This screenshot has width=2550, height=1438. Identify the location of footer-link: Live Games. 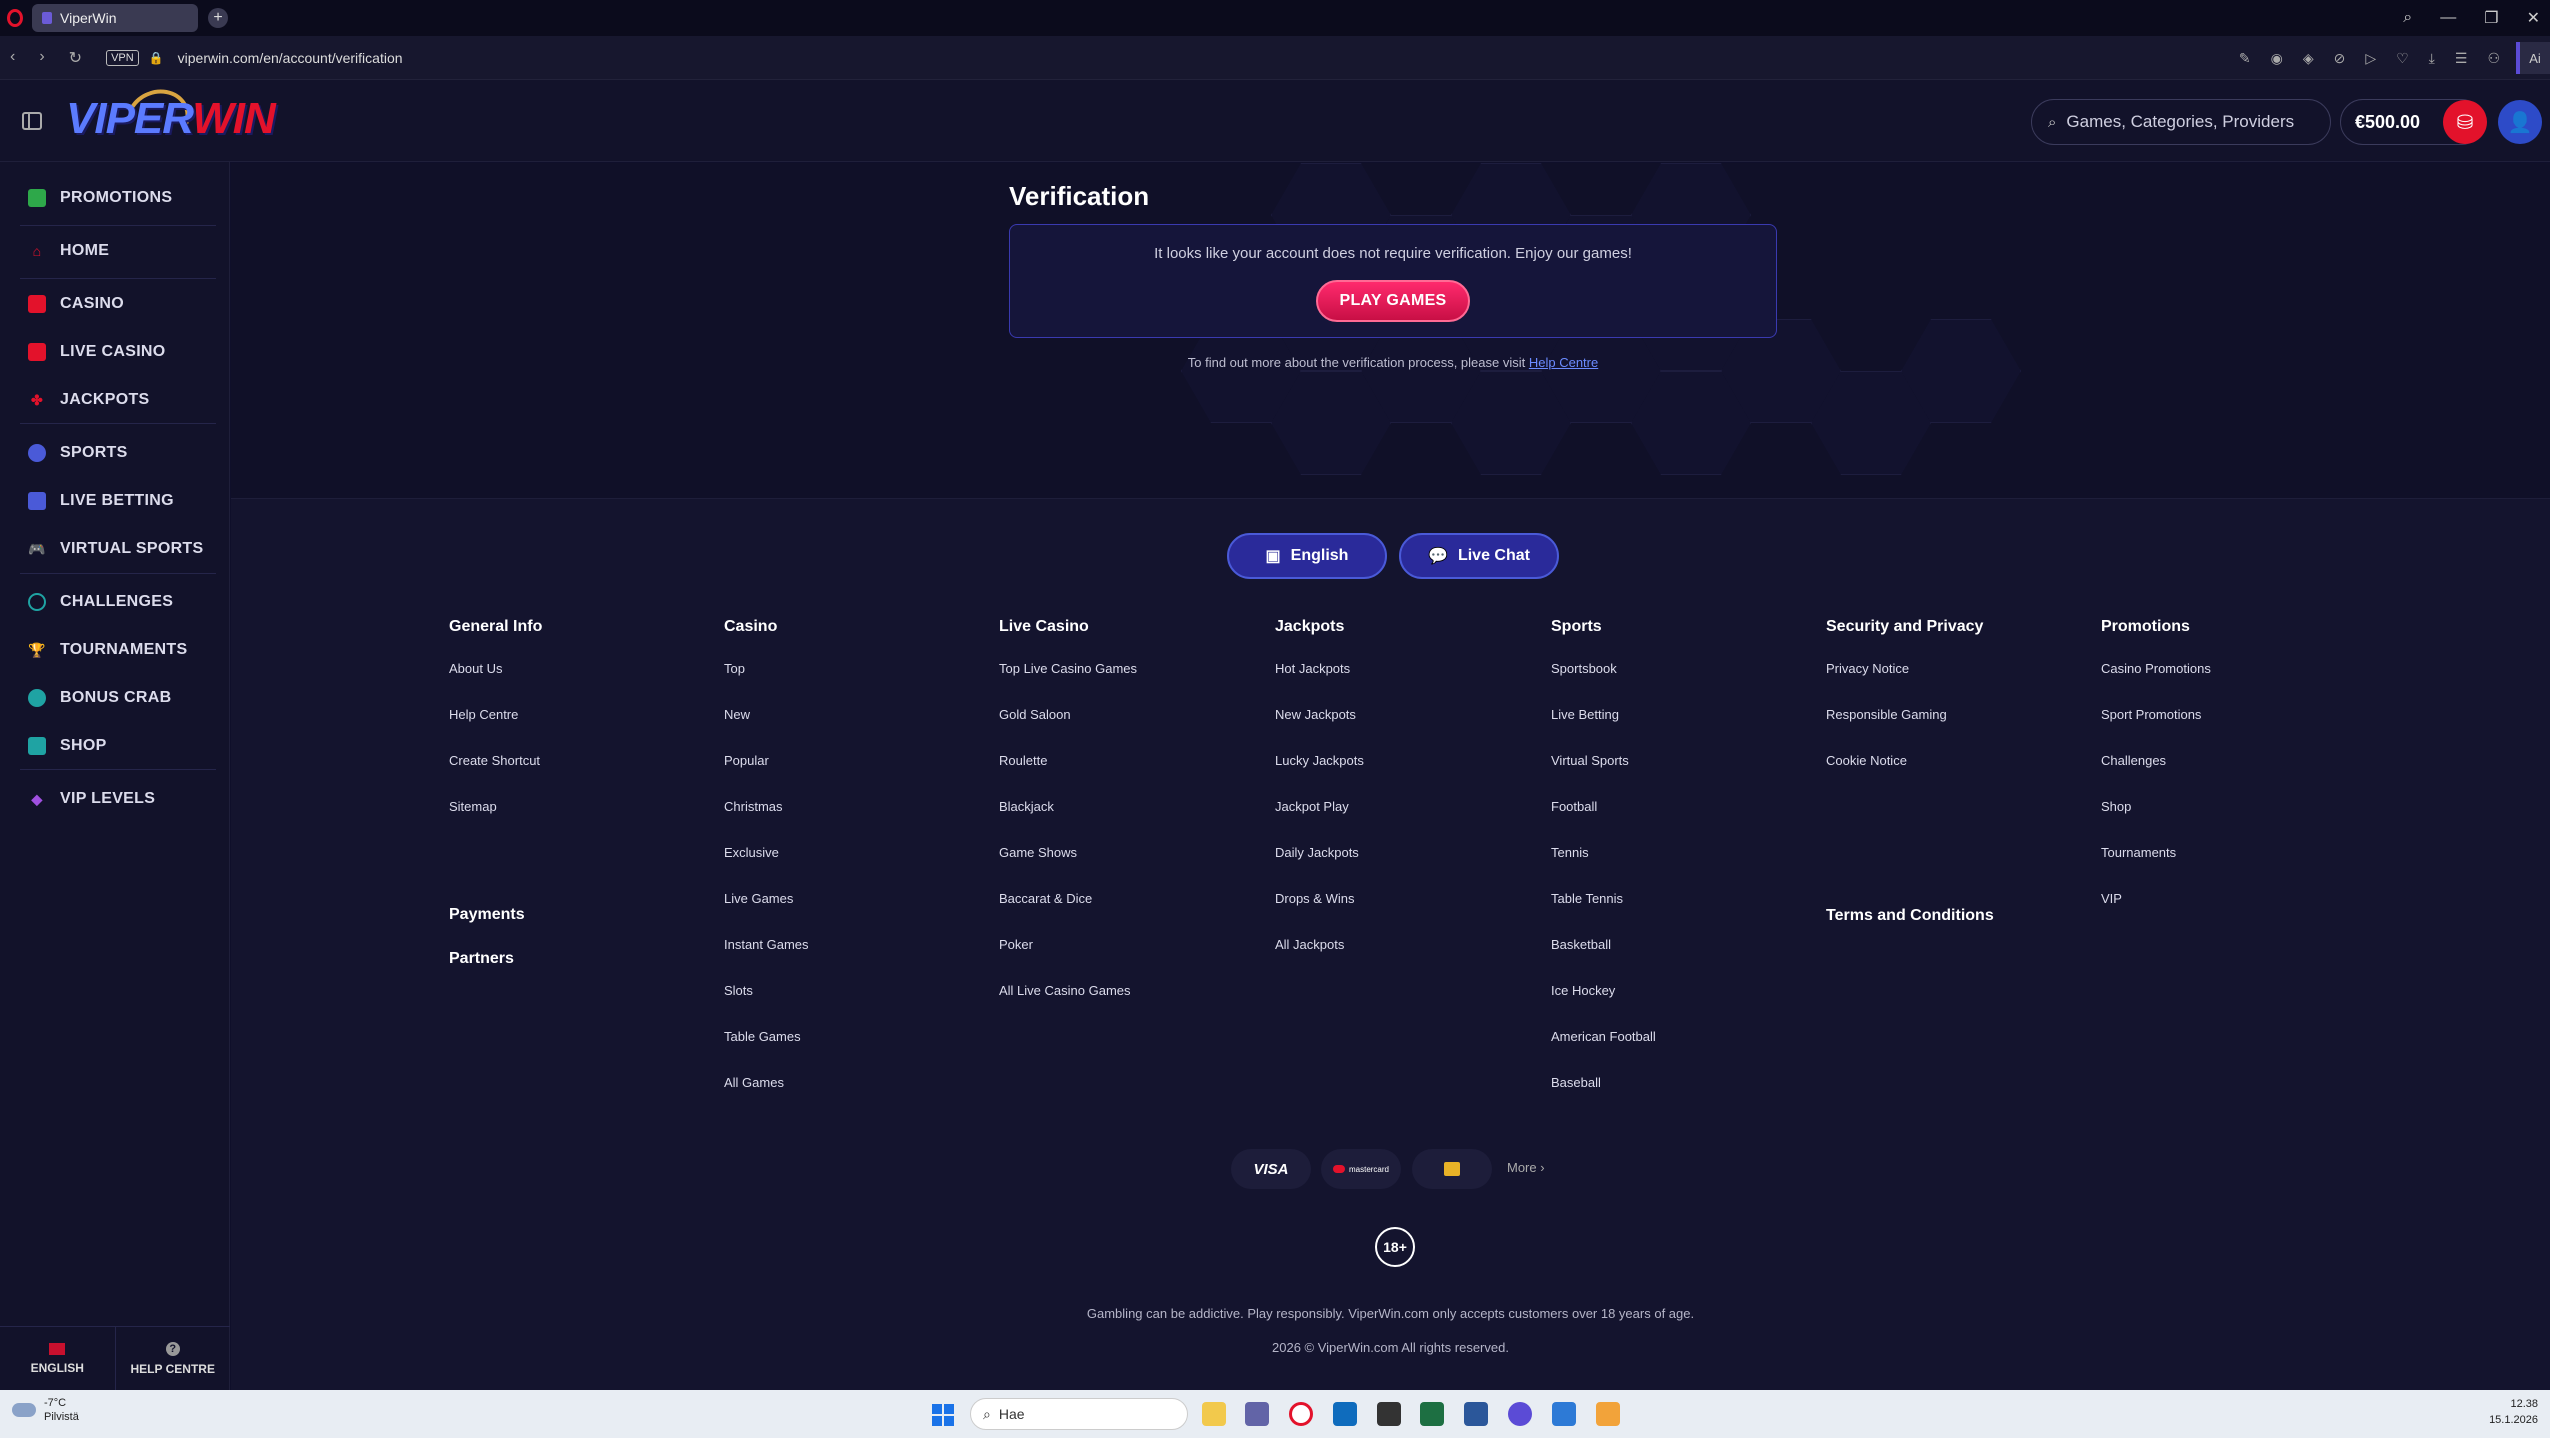
(758, 898).